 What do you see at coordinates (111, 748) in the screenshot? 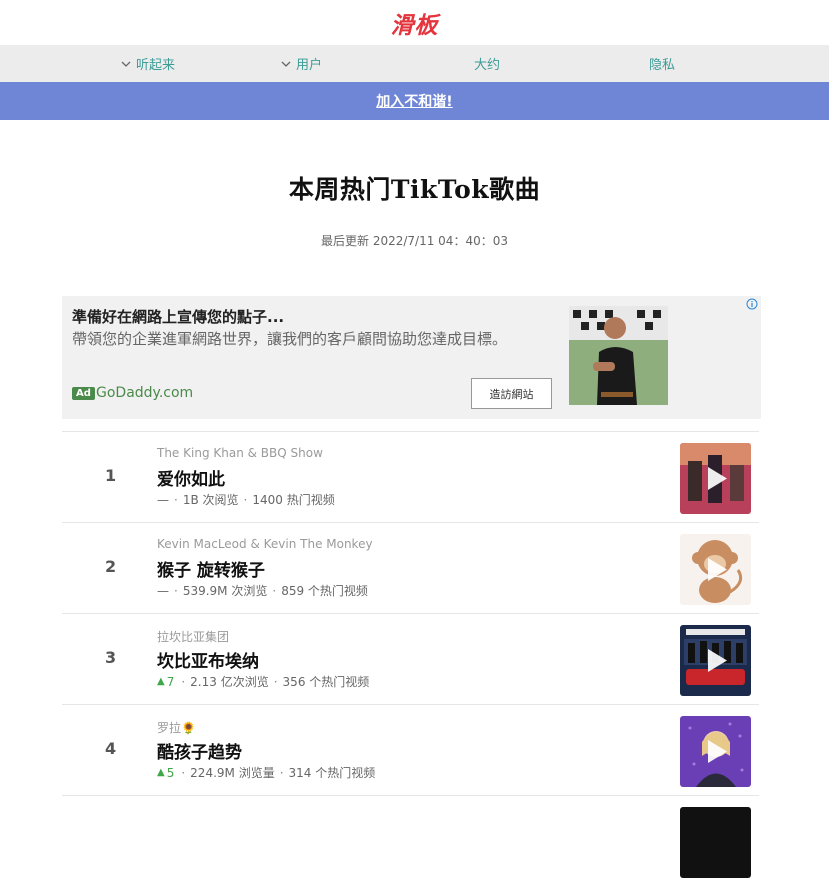
I see `song-rank: 4` at bounding box center [111, 748].